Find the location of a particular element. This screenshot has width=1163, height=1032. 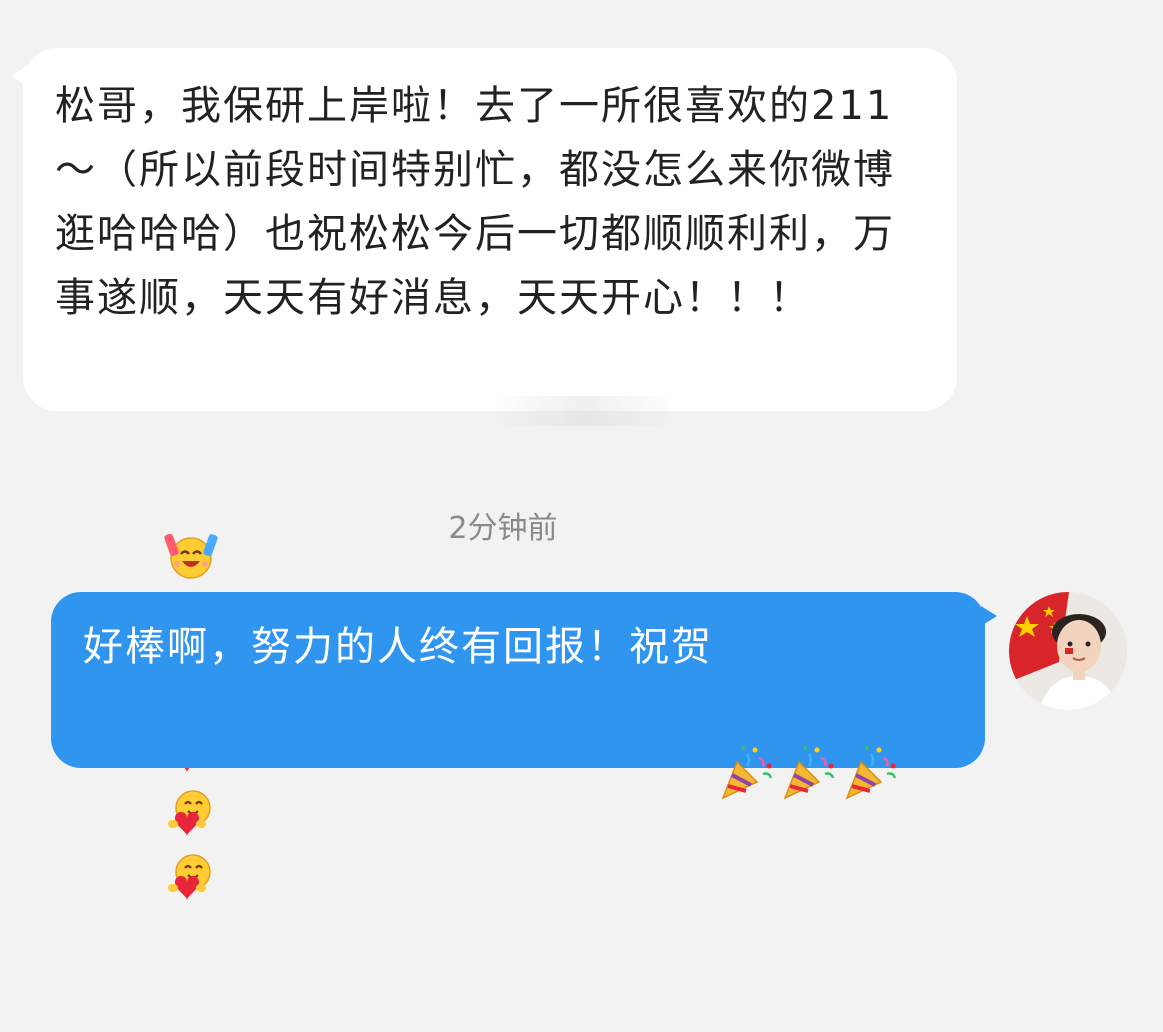

outgoing-message-text: 好棒啊，努力的人终有回报！祝贺 is located at coordinates (519, 708).